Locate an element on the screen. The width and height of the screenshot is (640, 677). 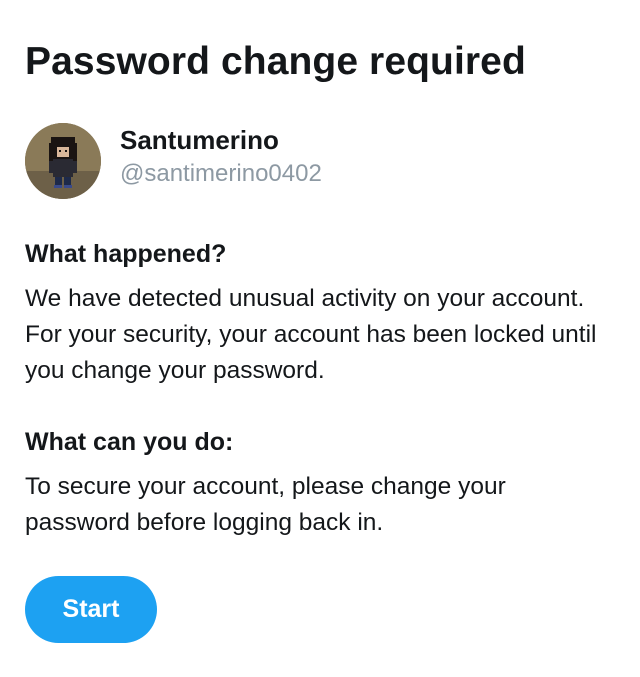
user-handle: @santimerino0402 is located at coordinates (221, 173).